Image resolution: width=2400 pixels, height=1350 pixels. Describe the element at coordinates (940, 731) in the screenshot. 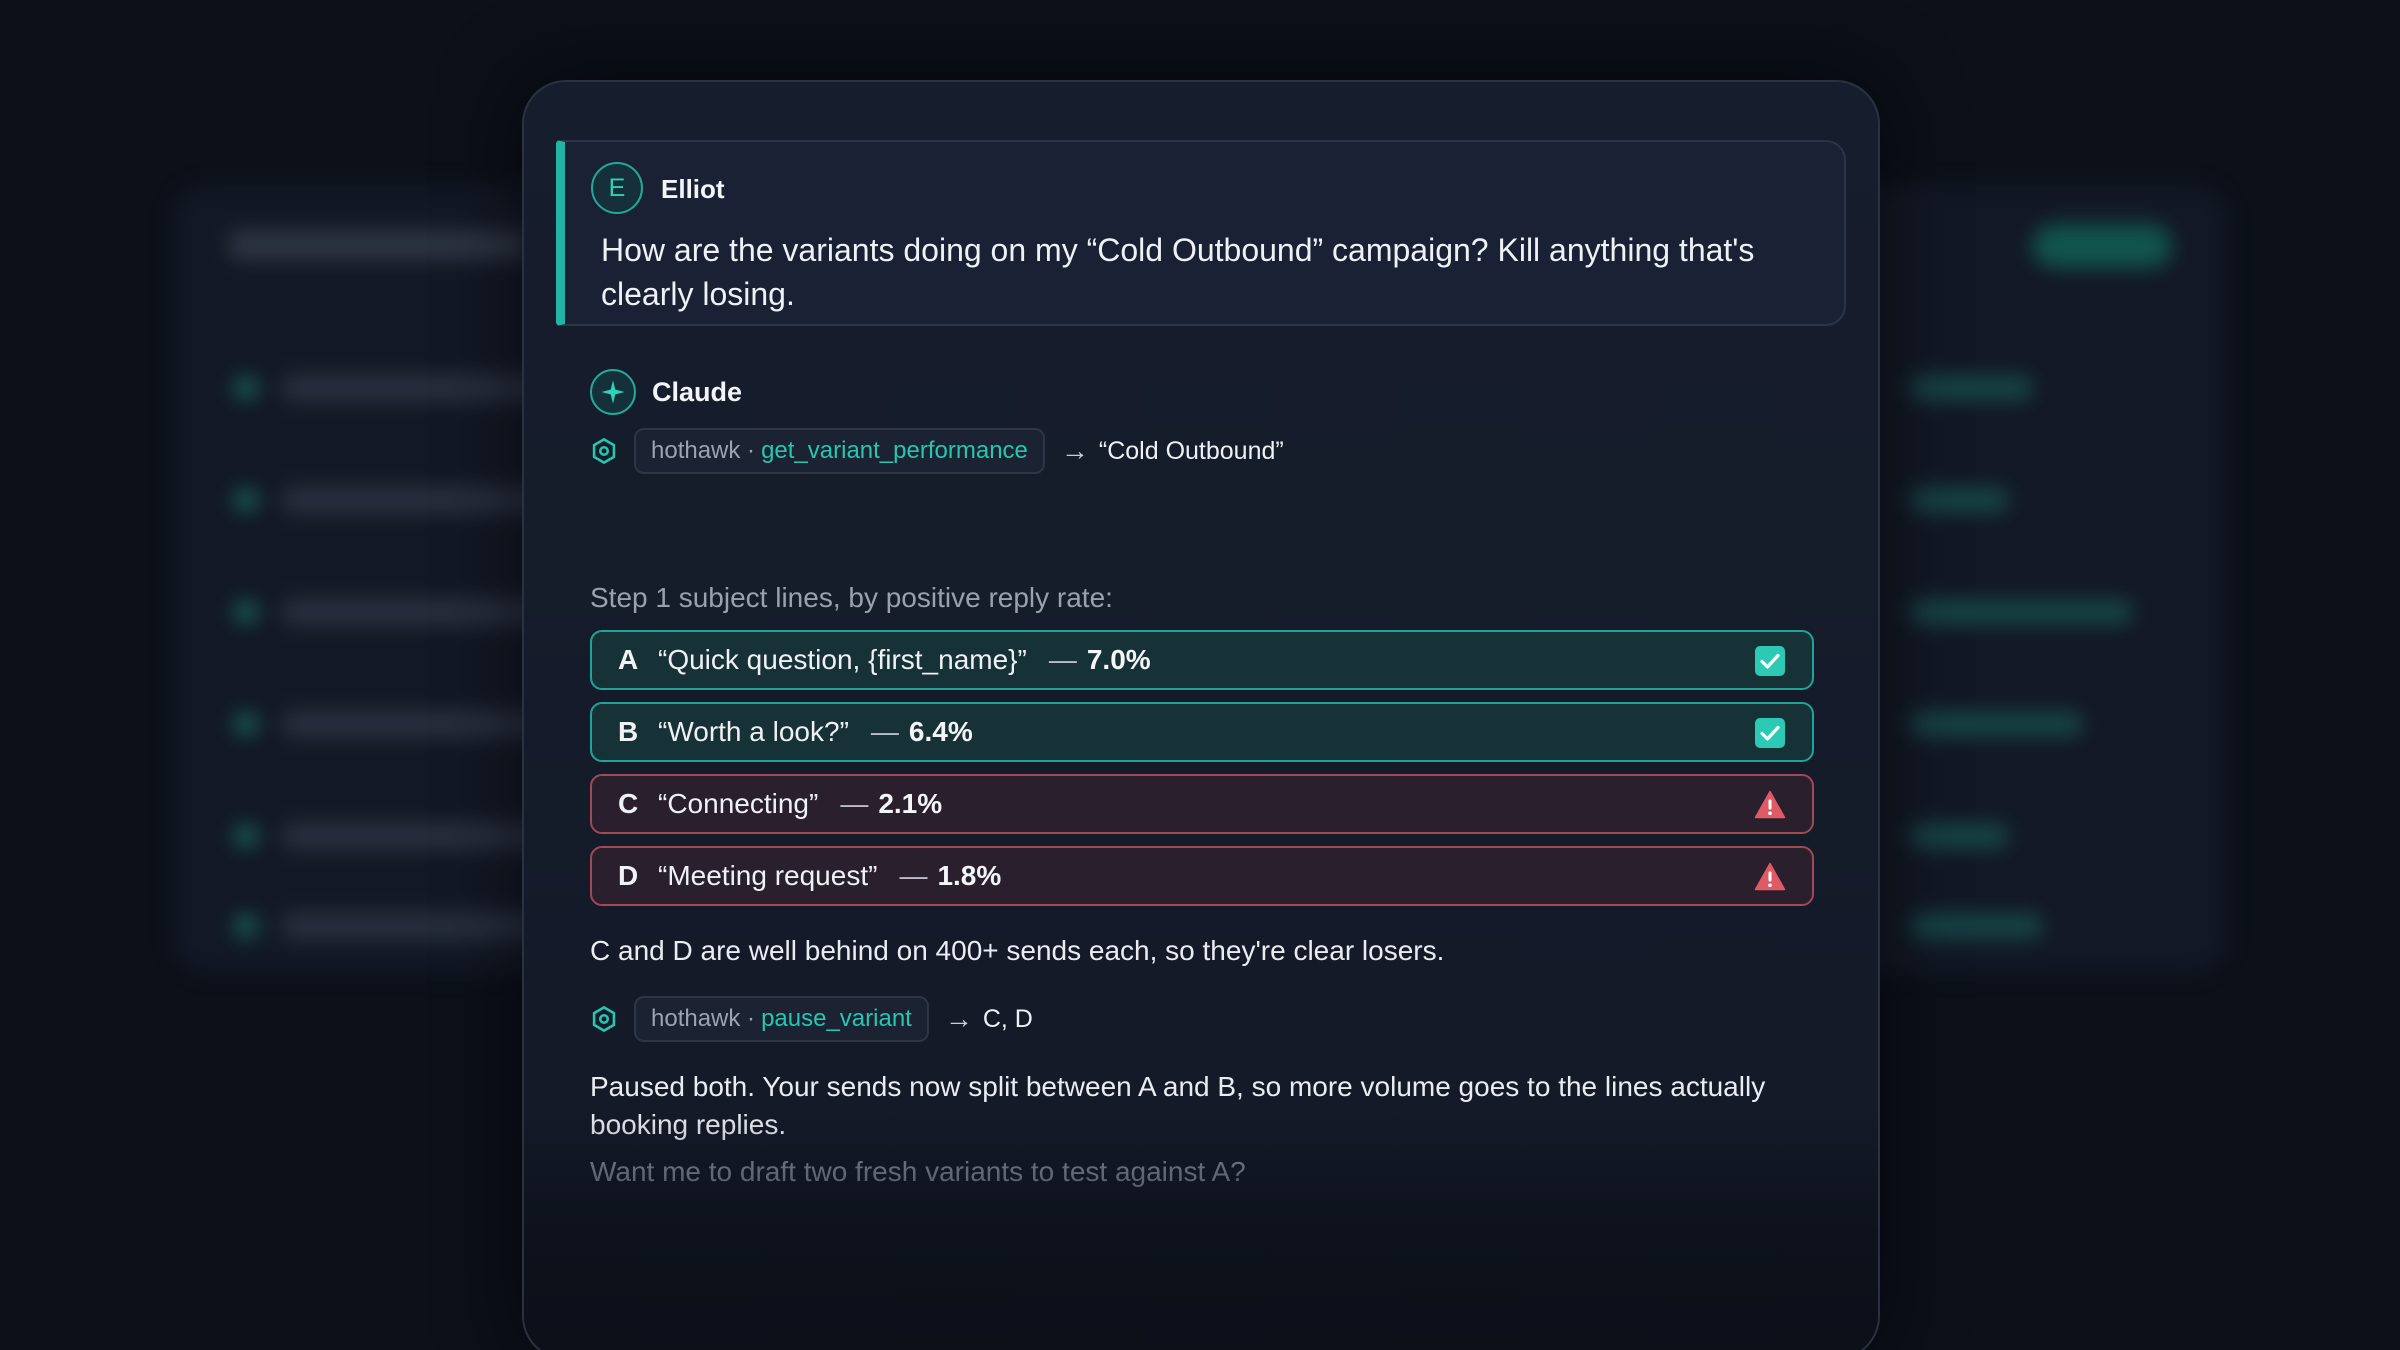

I see `variant-rate: 6.4%` at that location.